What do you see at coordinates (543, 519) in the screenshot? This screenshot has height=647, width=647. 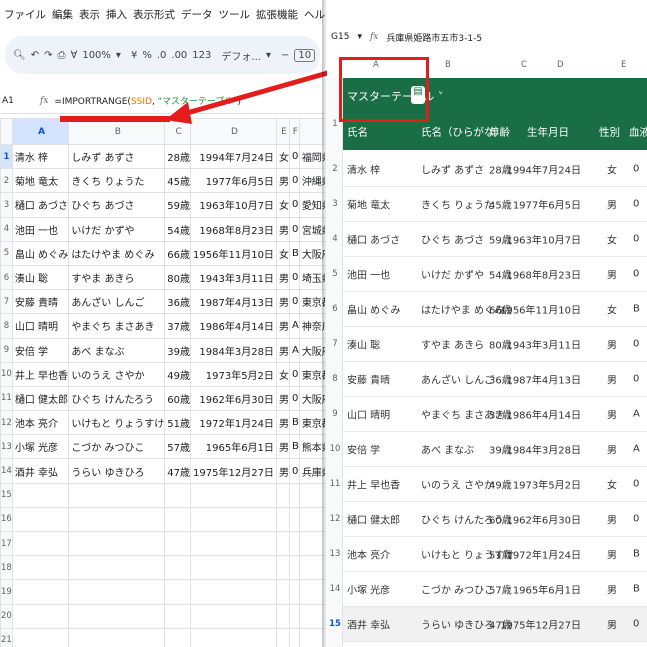 I see `cell: 1962年6月30日` at bounding box center [543, 519].